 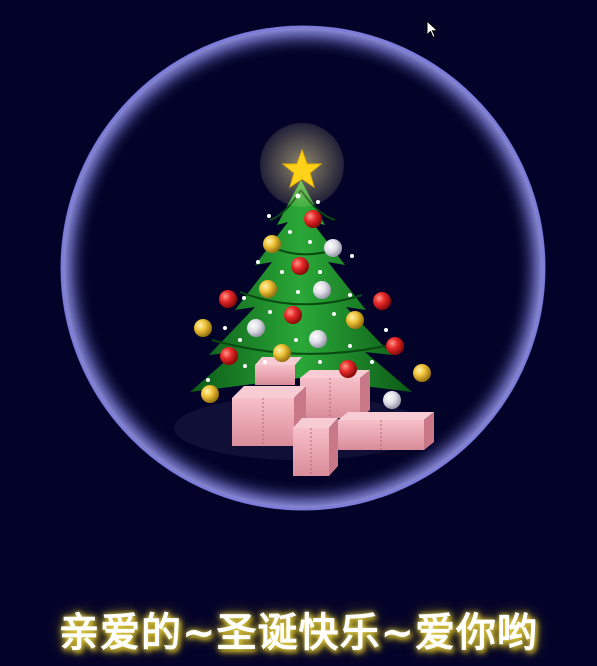 I want to click on mouse-pointer-icon, so click(x=432, y=29).